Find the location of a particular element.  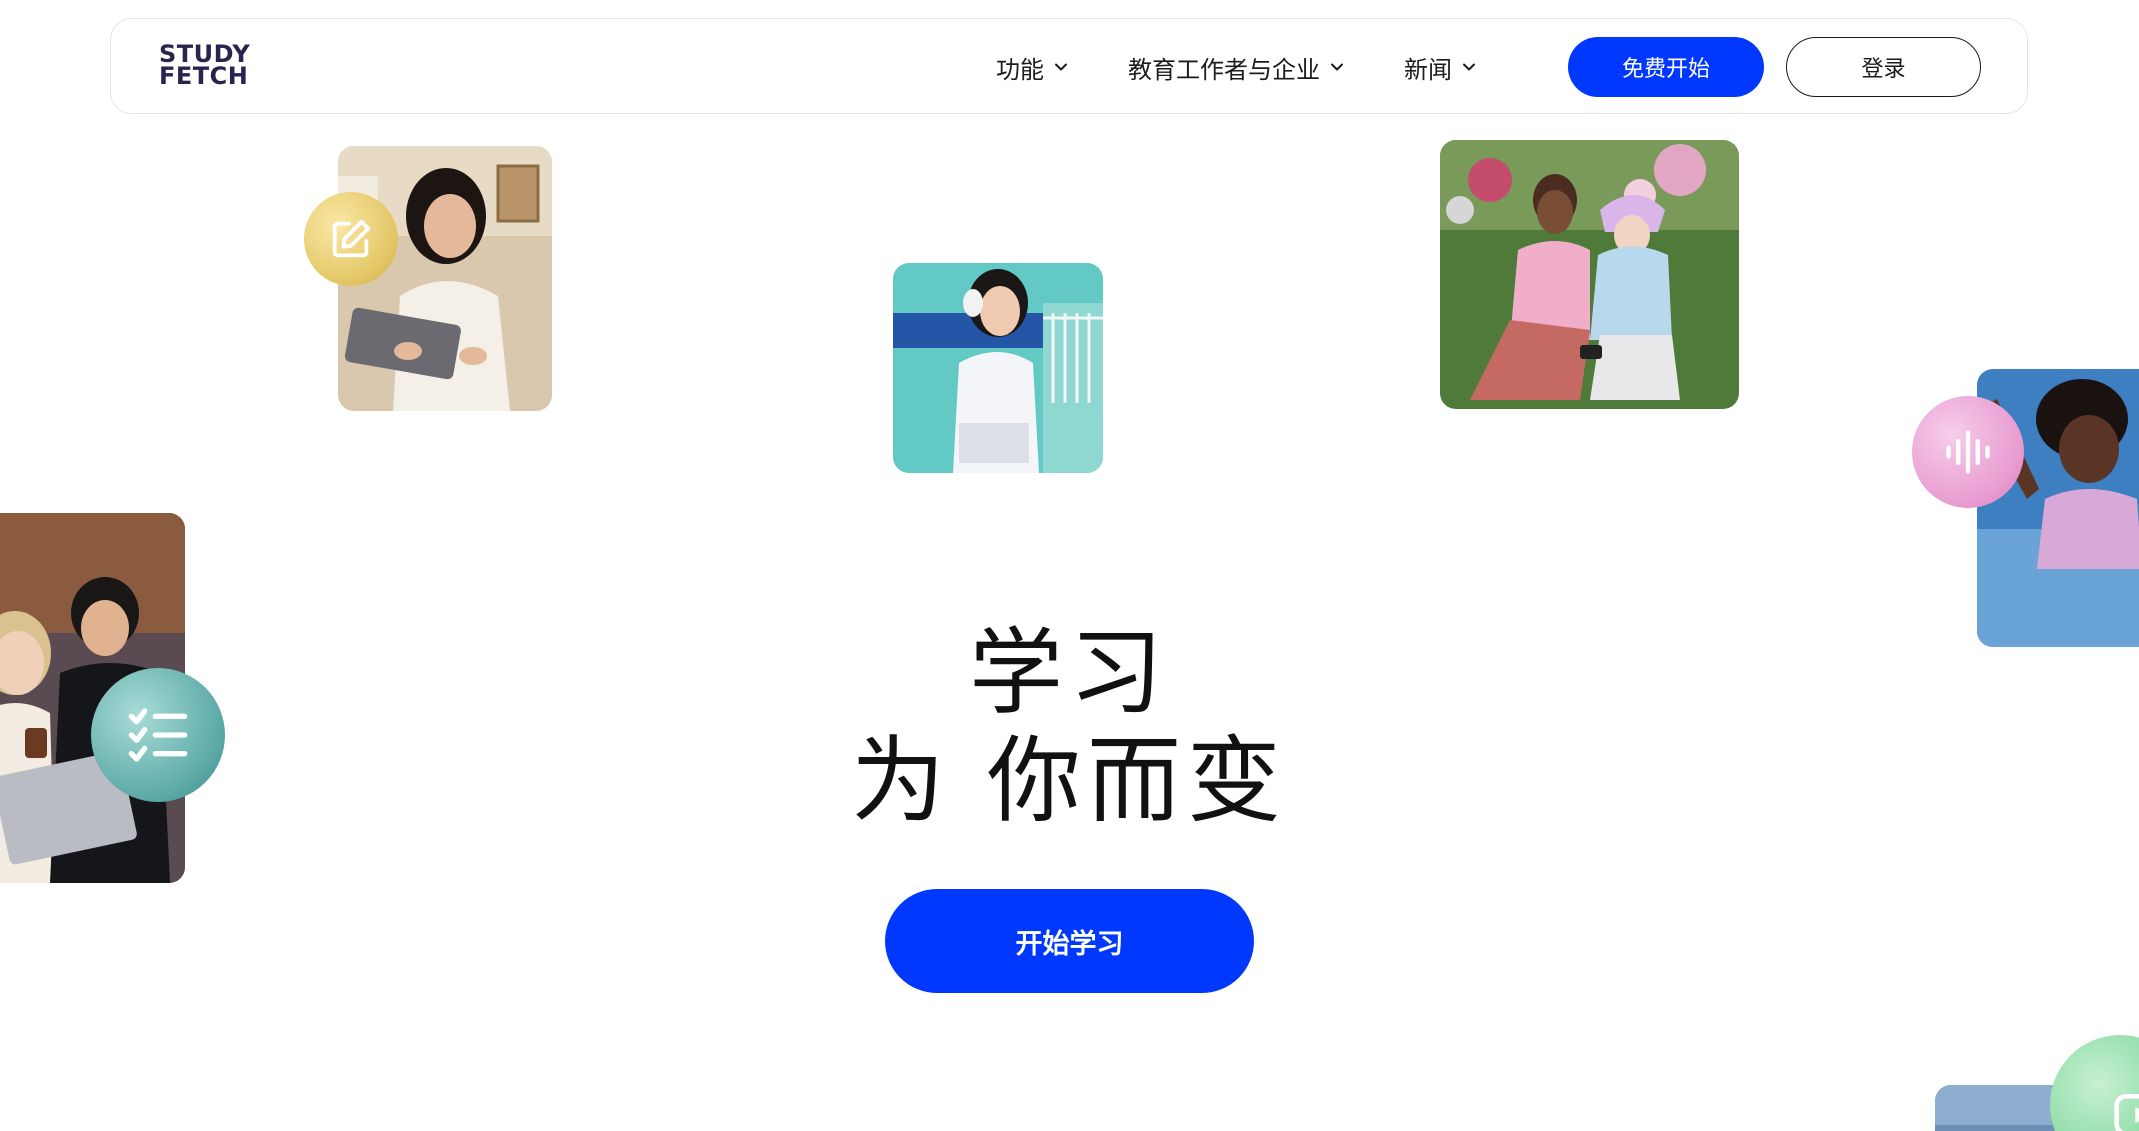

signup-free-button: 免费开始 is located at coordinates (1666, 67).